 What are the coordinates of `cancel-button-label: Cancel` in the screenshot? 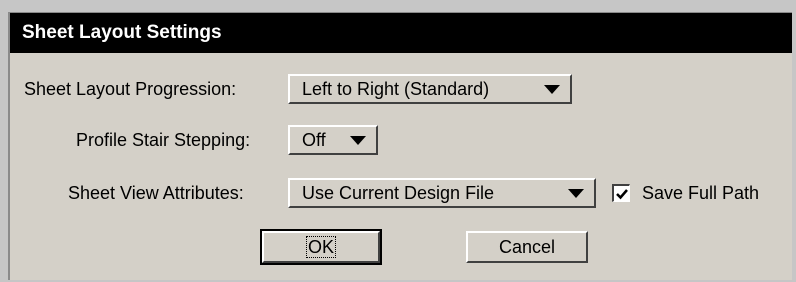 It's located at (527, 247).